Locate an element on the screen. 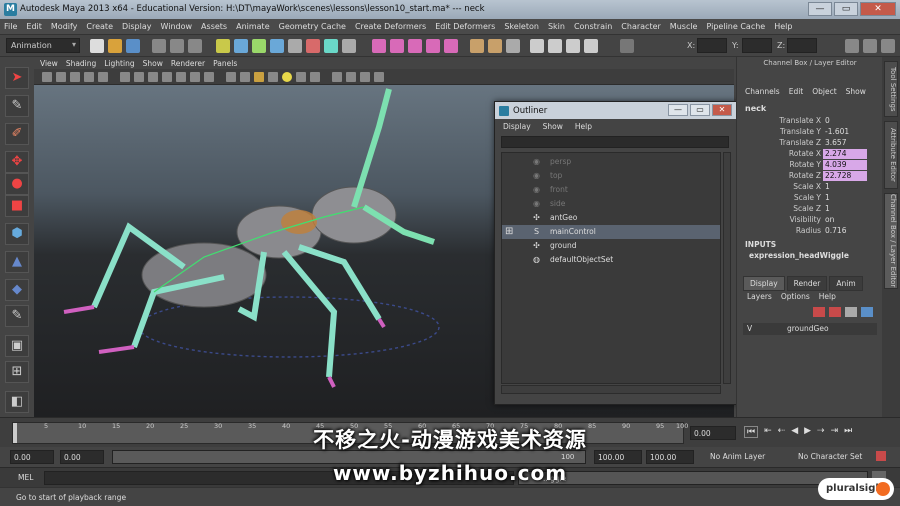 This screenshot has height=506, width=900. outliner-menu-help: Help is located at coordinates (583, 126).